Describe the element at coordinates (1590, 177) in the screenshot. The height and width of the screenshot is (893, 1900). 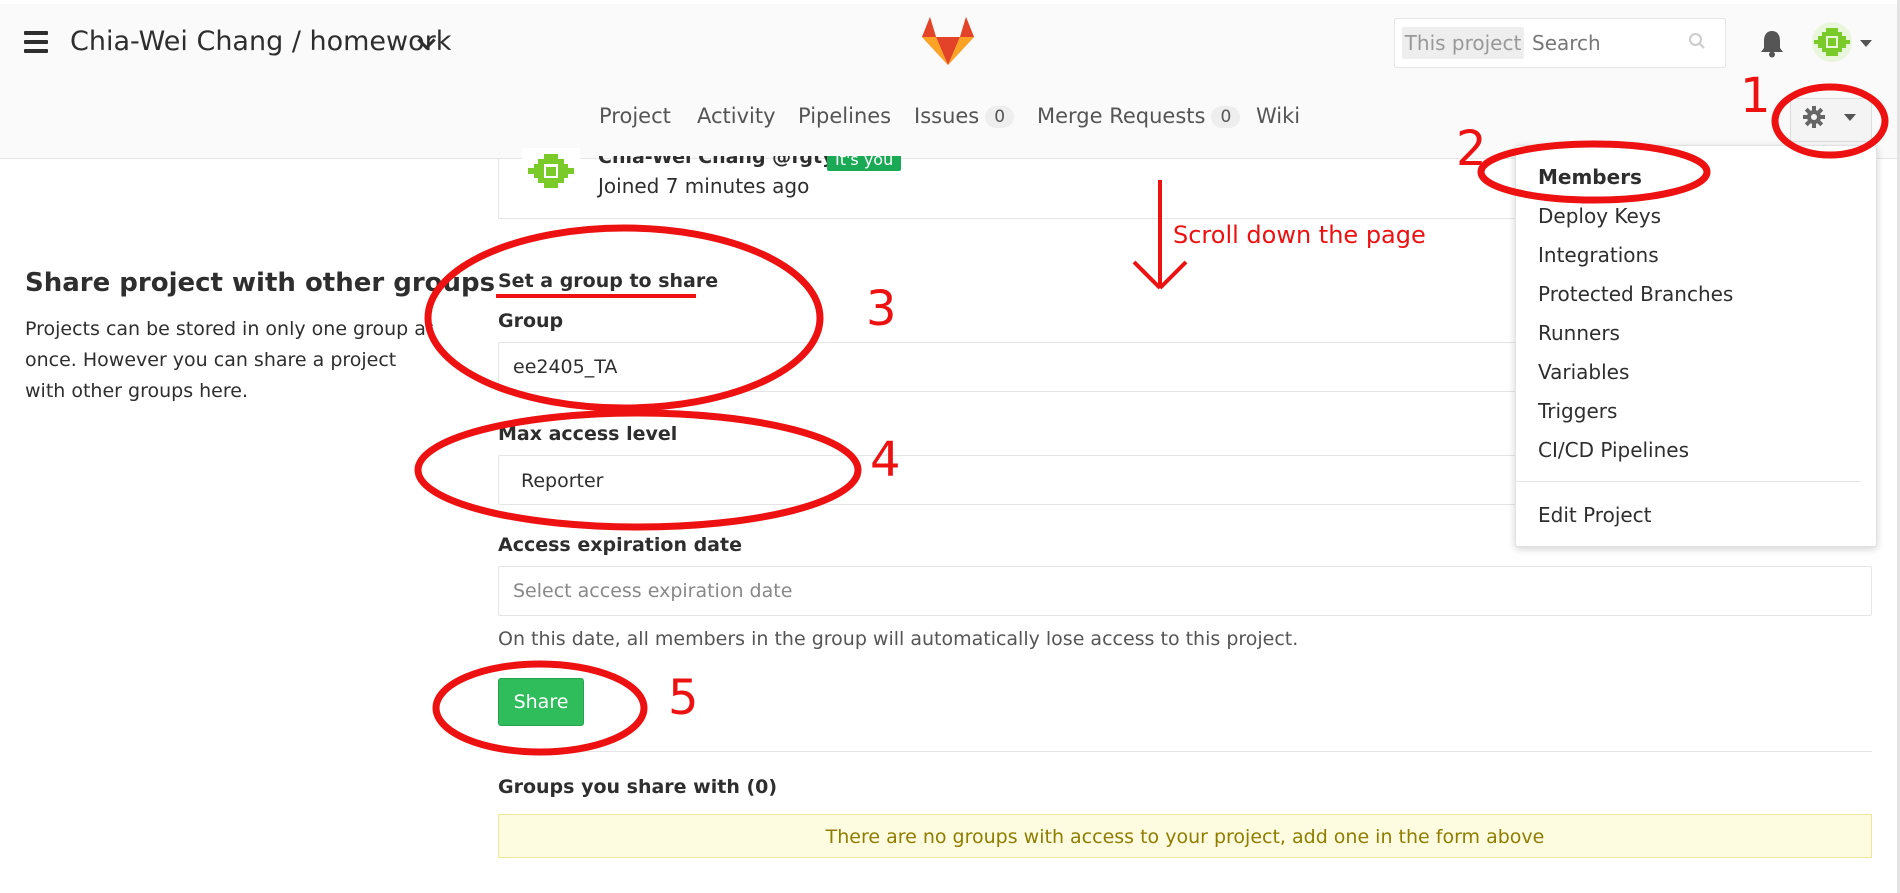
I see `menu-item-members: Members` at that location.